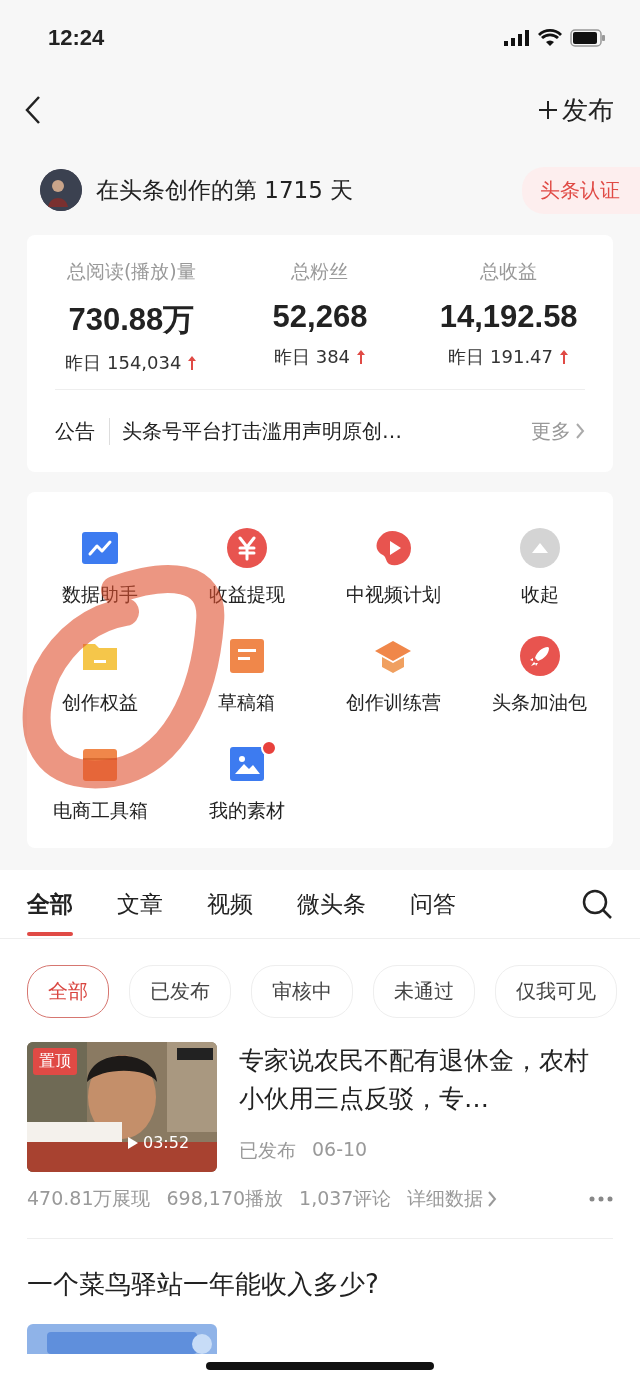 The image size is (640, 1385). I want to click on more-icon, so click(601, 1199).